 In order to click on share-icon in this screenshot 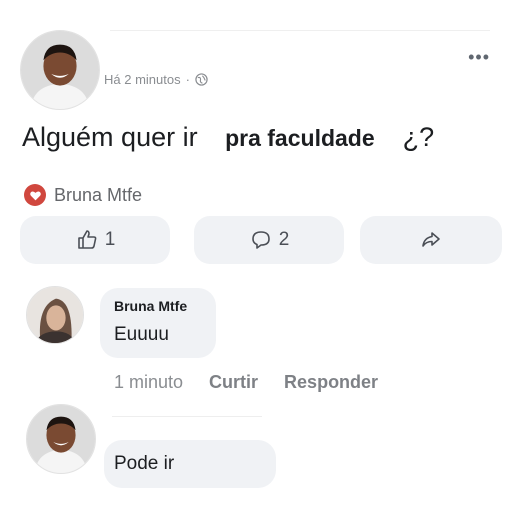, I will do `click(431, 240)`.